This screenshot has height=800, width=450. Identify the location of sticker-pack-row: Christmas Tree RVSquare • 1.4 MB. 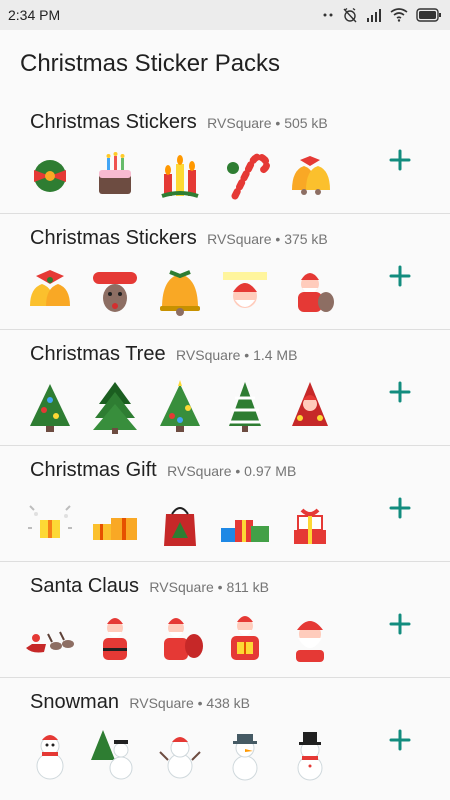
(225, 388).